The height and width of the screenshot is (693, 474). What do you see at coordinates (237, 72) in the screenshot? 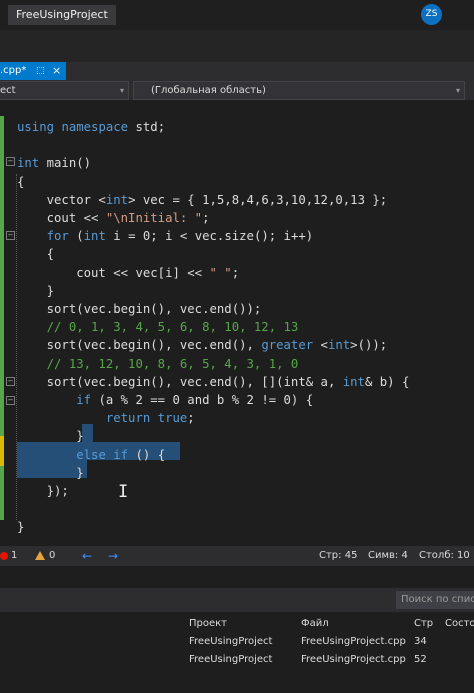
I see `document-tab-strip: .cpp* ⬚ ×` at bounding box center [237, 72].